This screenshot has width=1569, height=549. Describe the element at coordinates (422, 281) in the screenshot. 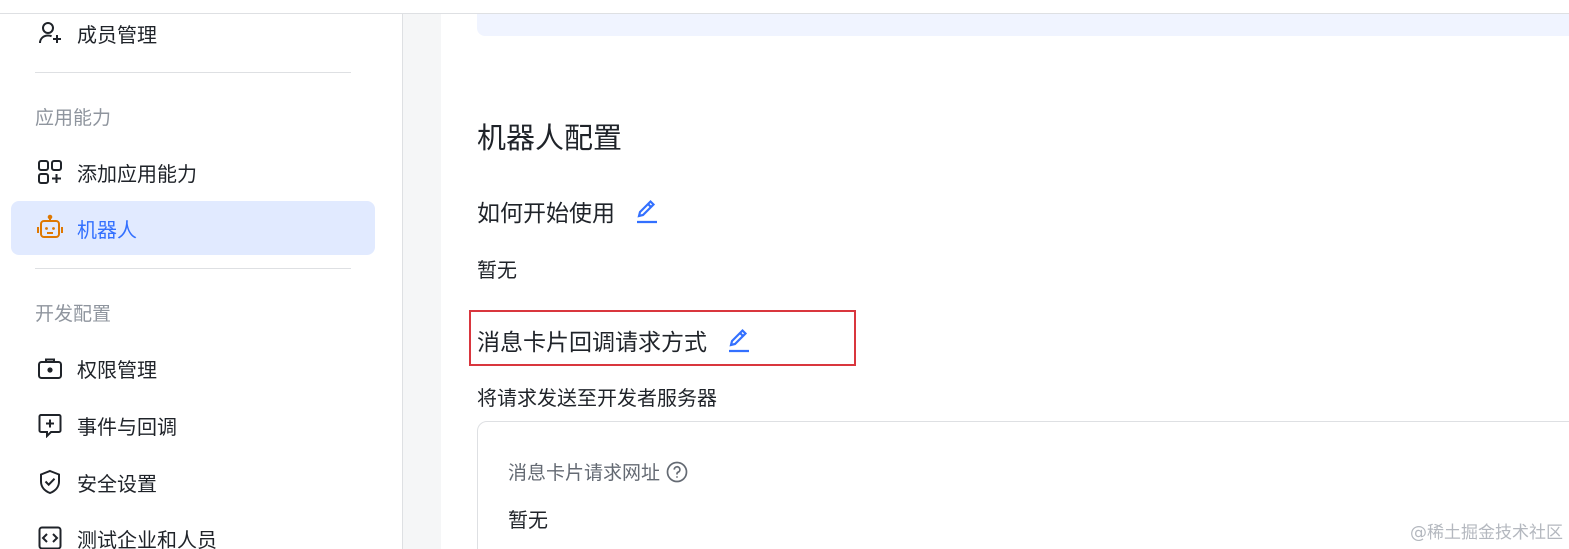

I see `content-gutter` at that location.